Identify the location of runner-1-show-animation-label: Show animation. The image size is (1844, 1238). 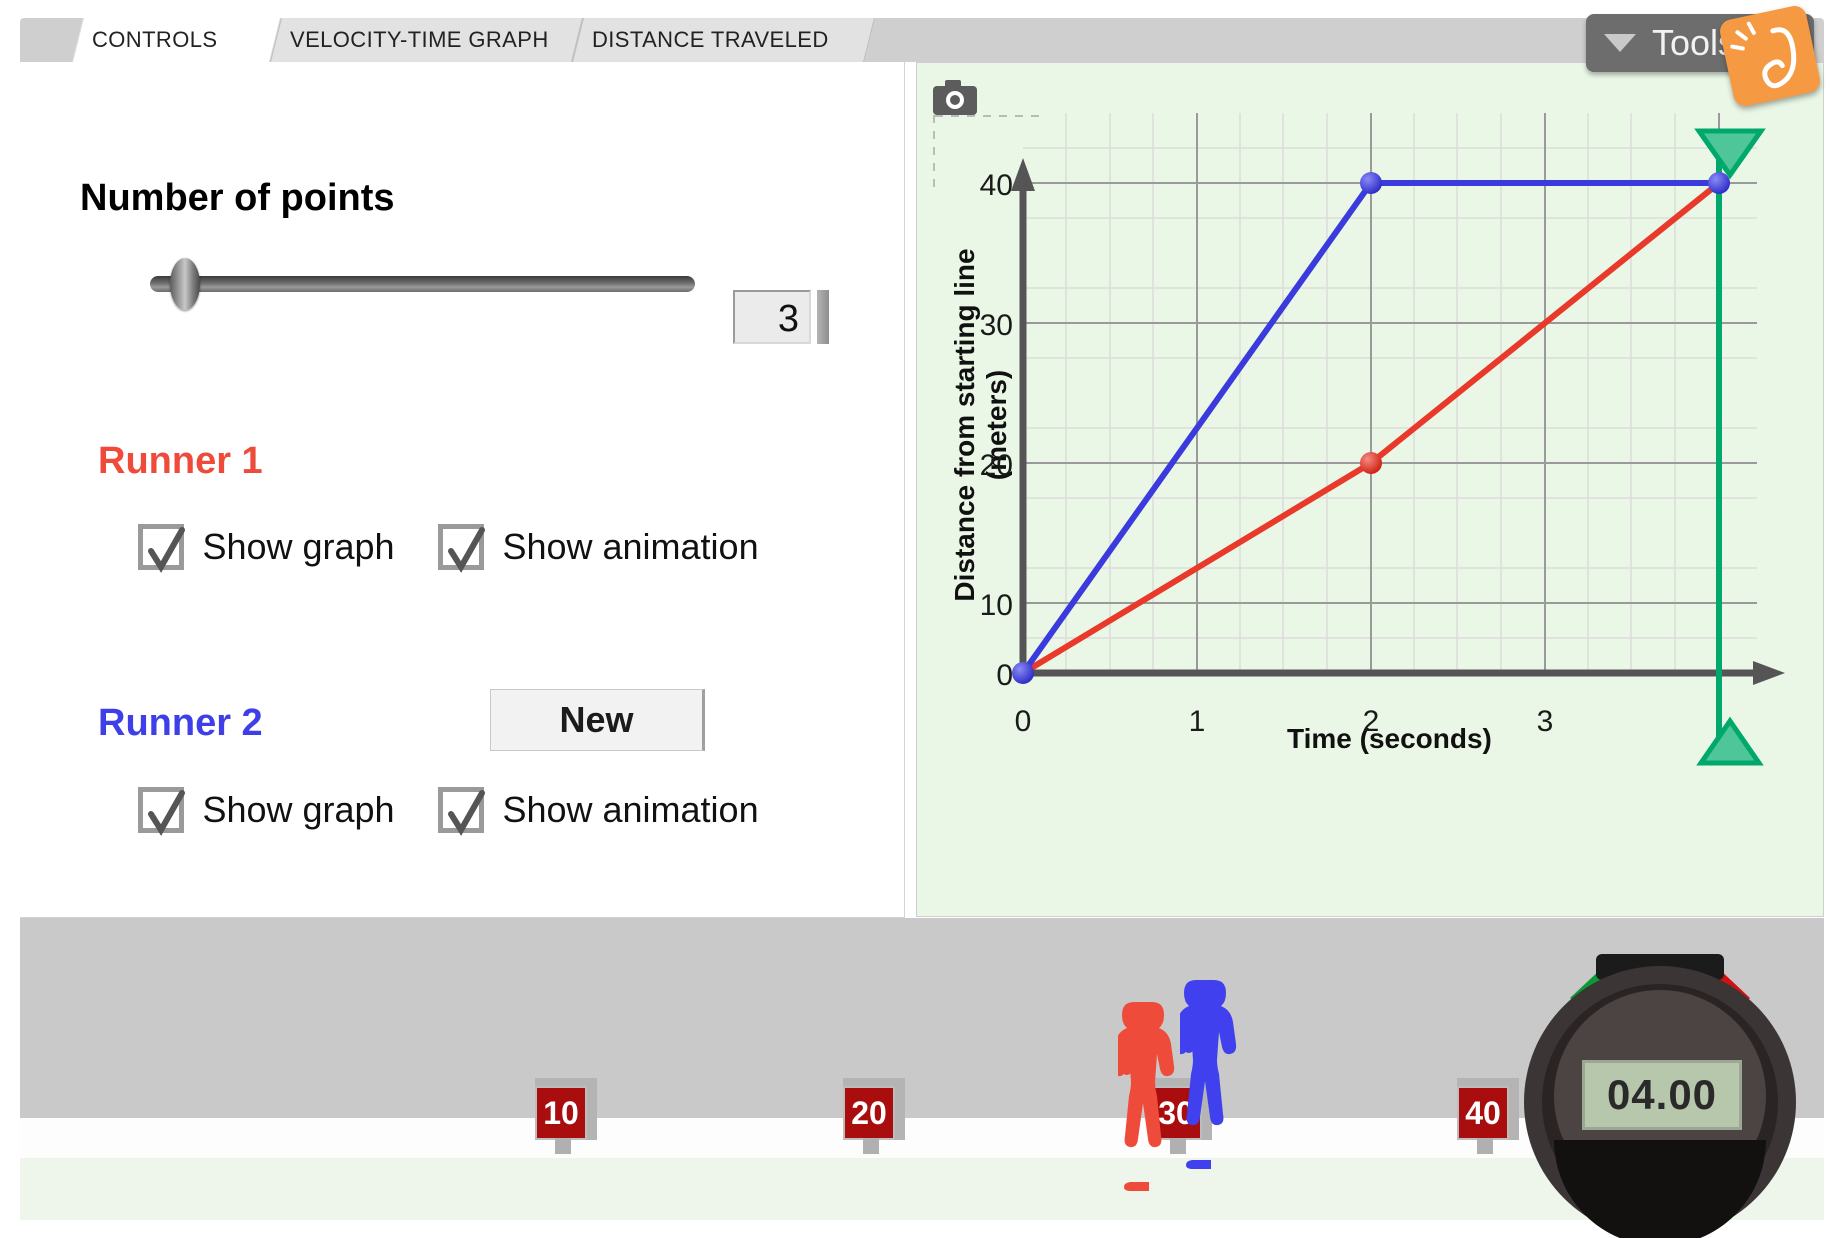
(630, 546).